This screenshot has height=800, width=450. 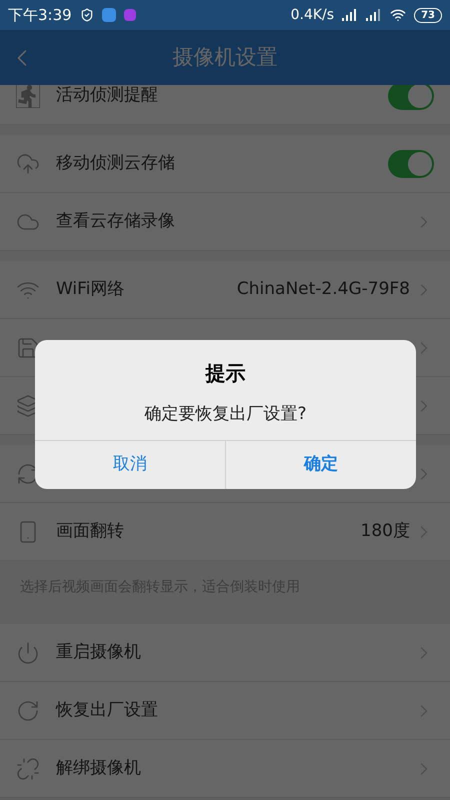 What do you see at coordinates (28, 164) in the screenshot?
I see `cloud-upload-icon` at bounding box center [28, 164].